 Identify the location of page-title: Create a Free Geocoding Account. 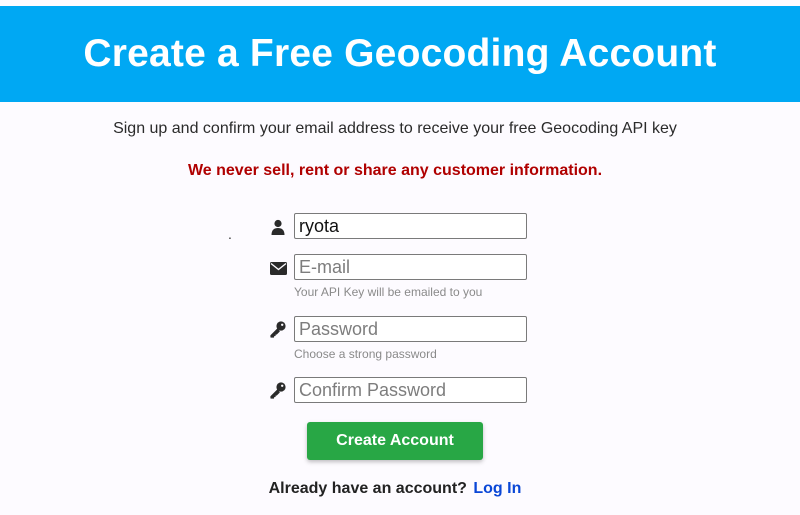
(400, 53).